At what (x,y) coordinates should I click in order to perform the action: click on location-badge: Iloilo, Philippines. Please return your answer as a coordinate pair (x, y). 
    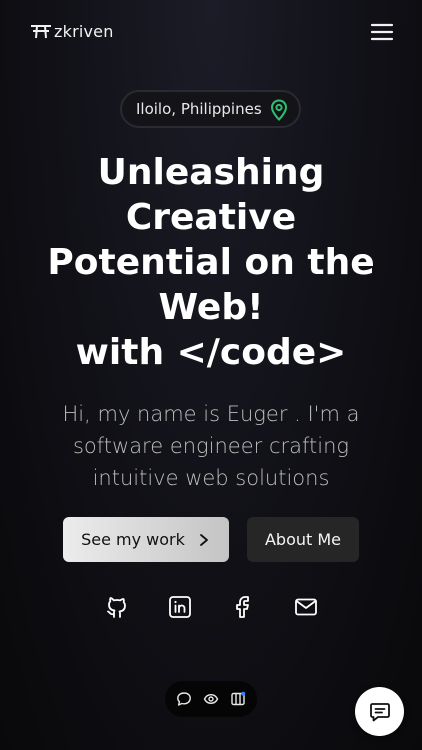
    Looking at the image, I should click on (210, 109).